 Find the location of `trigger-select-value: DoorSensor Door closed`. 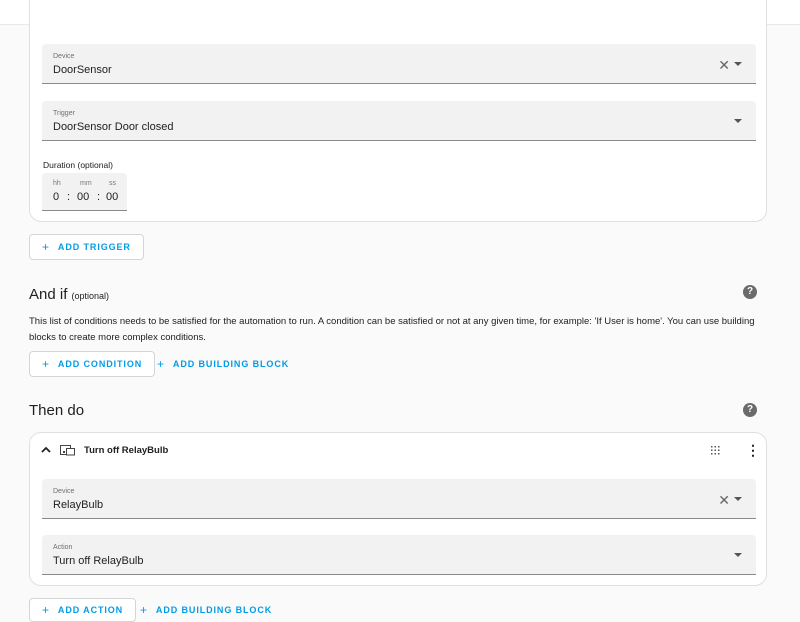

trigger-select-value: DoorSensor Door closed is located at coordinates (113, 127).